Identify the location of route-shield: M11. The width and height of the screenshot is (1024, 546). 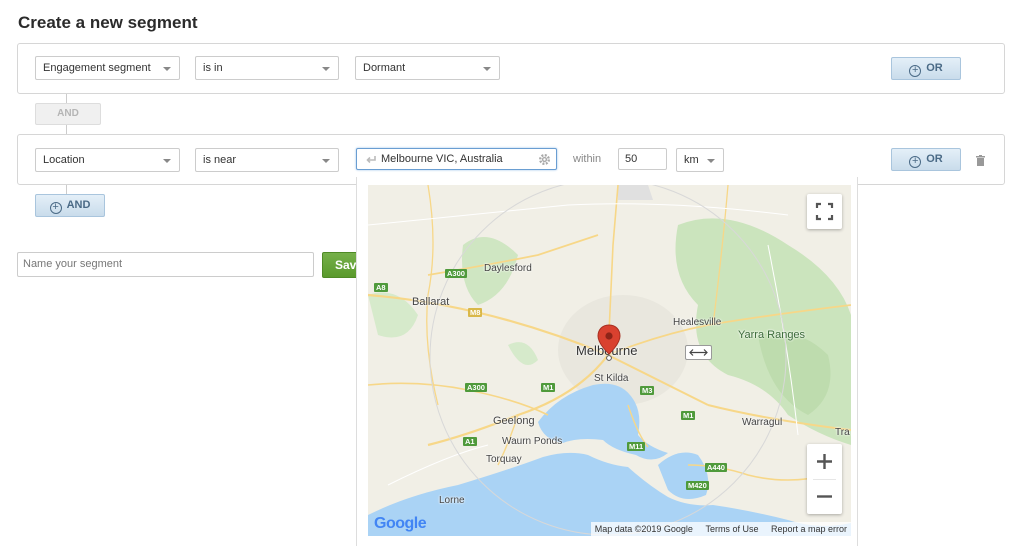
(636, 446).